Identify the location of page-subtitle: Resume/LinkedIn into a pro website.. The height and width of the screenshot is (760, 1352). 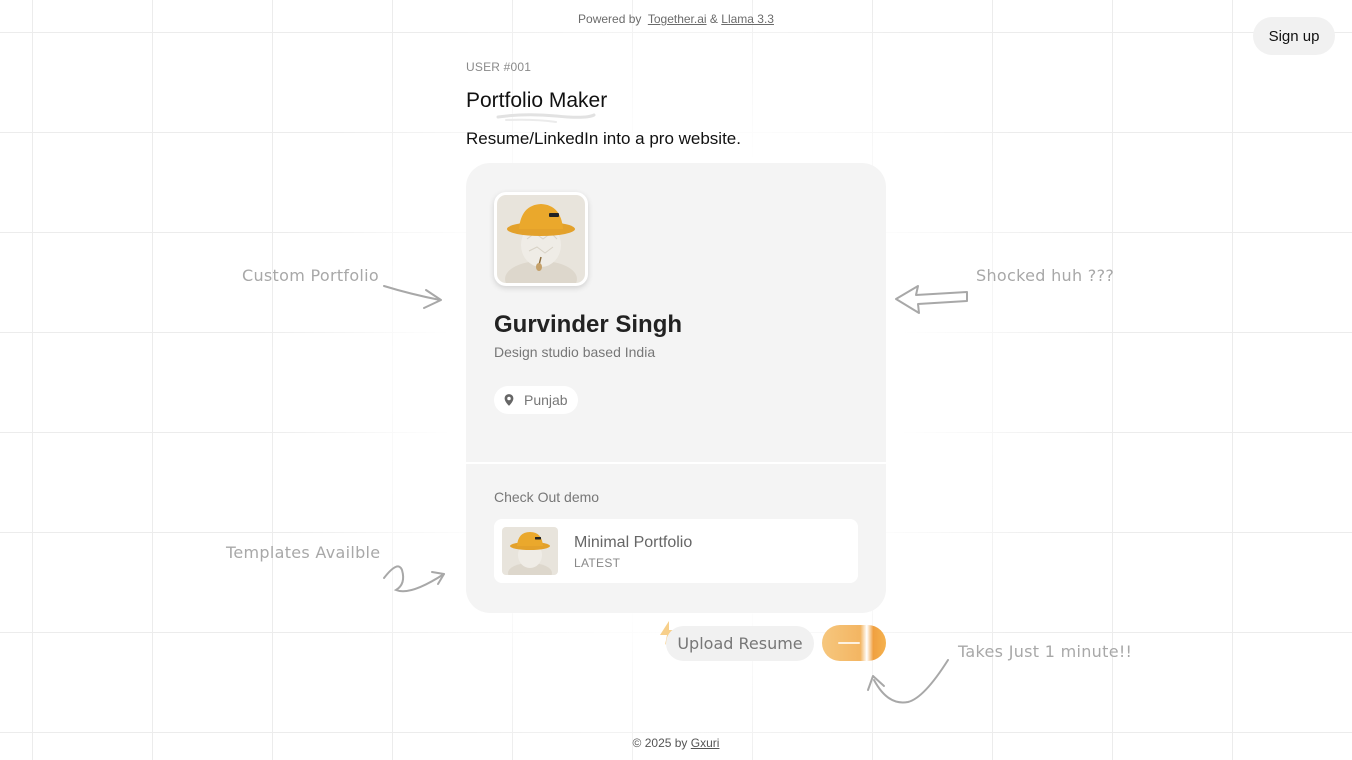
(603, 138).